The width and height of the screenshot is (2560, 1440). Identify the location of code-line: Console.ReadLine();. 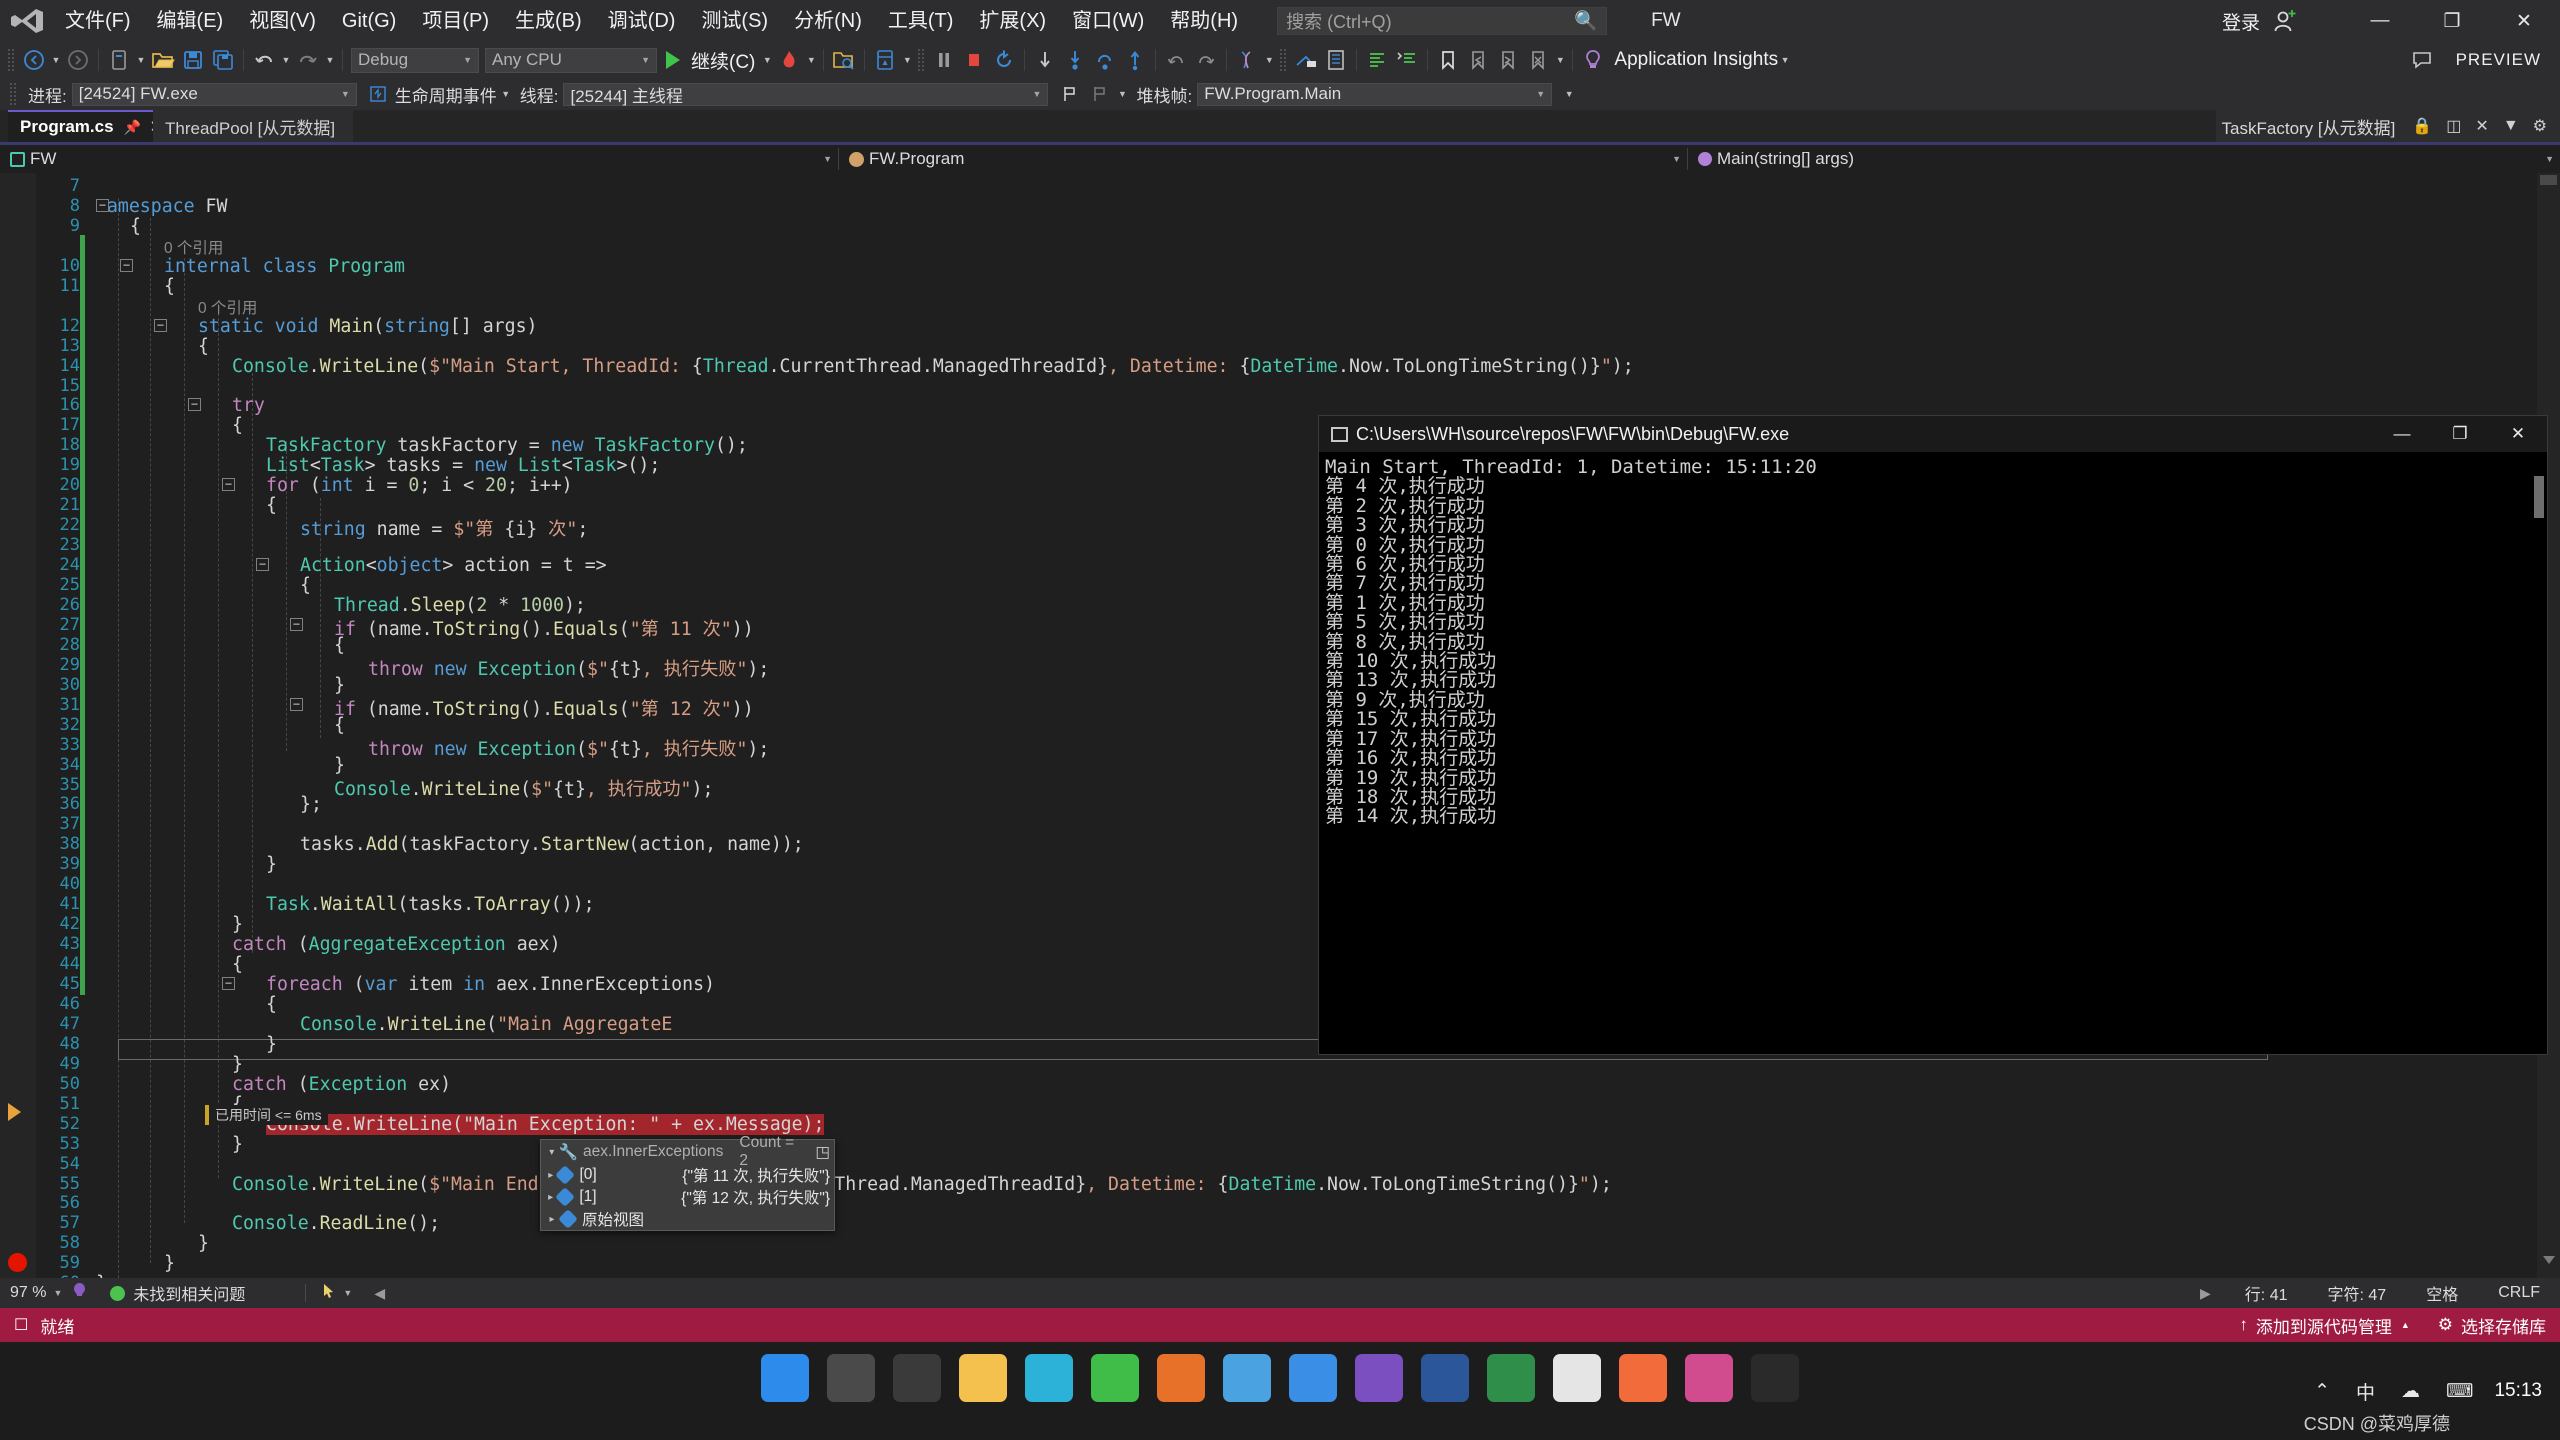
(336, 1223).